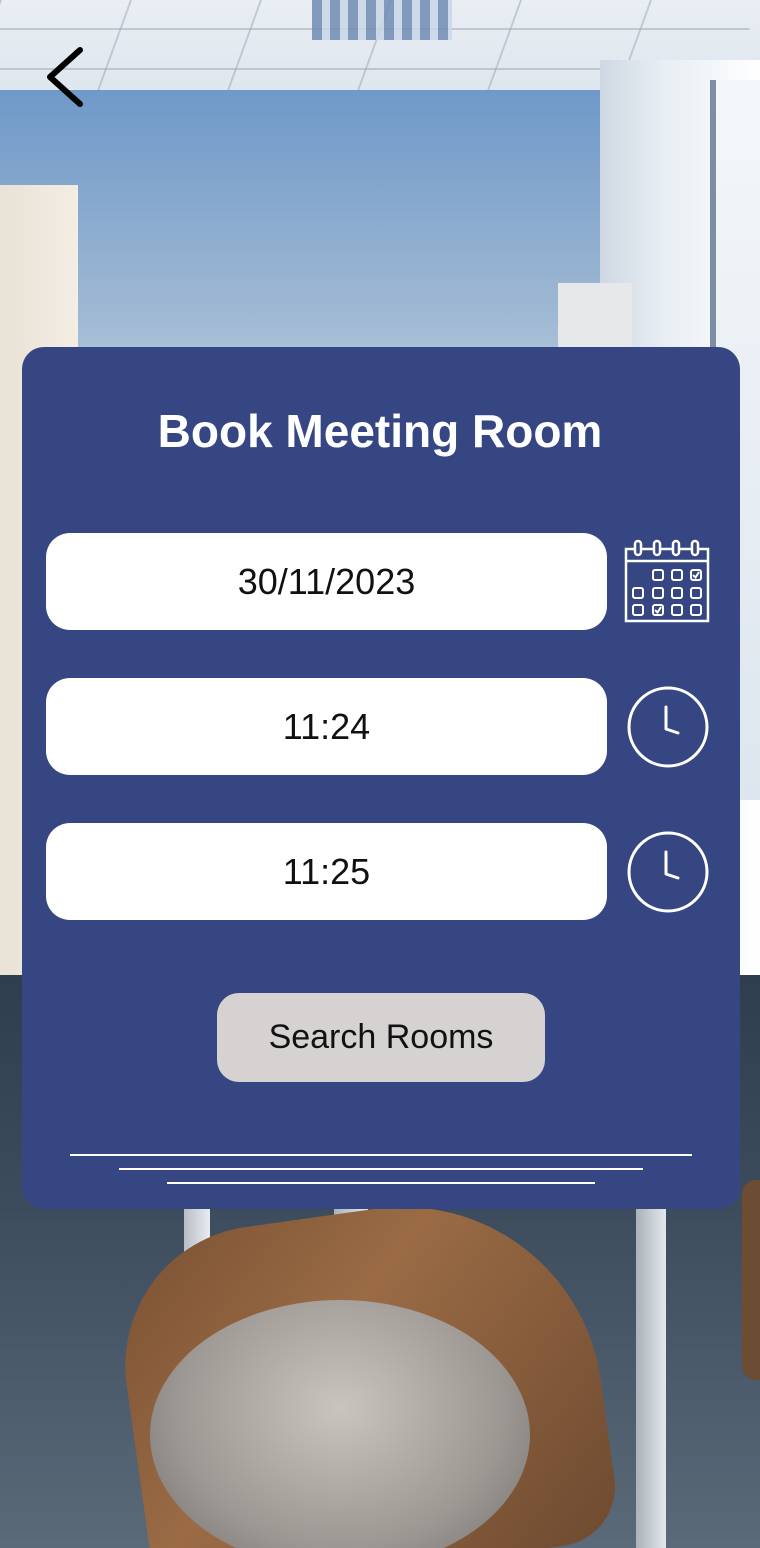  I want to click on end-time-field: 11:25, so click(326, 871).